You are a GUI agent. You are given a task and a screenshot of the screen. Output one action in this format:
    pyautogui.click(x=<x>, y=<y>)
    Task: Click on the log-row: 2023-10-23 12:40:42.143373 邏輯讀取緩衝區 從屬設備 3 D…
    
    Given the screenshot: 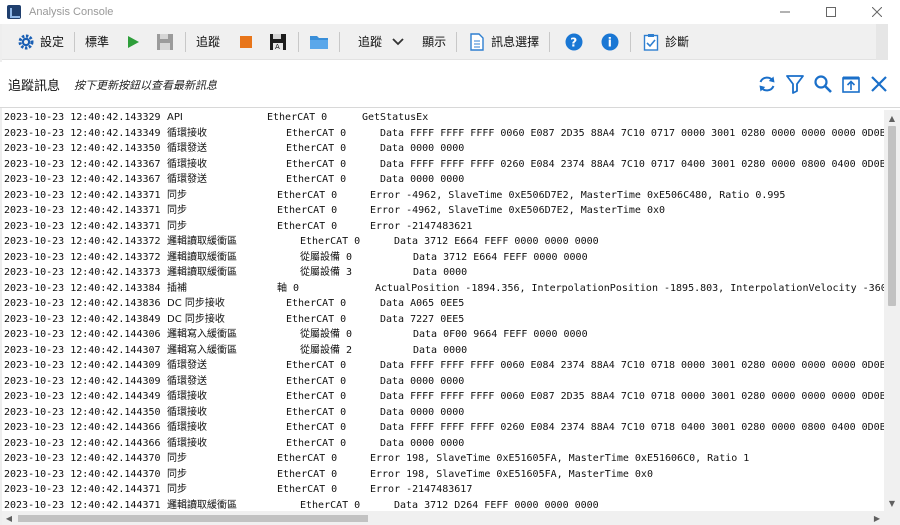 What is the action you would take?
    pyautogui.click(x=443, y=273)
    